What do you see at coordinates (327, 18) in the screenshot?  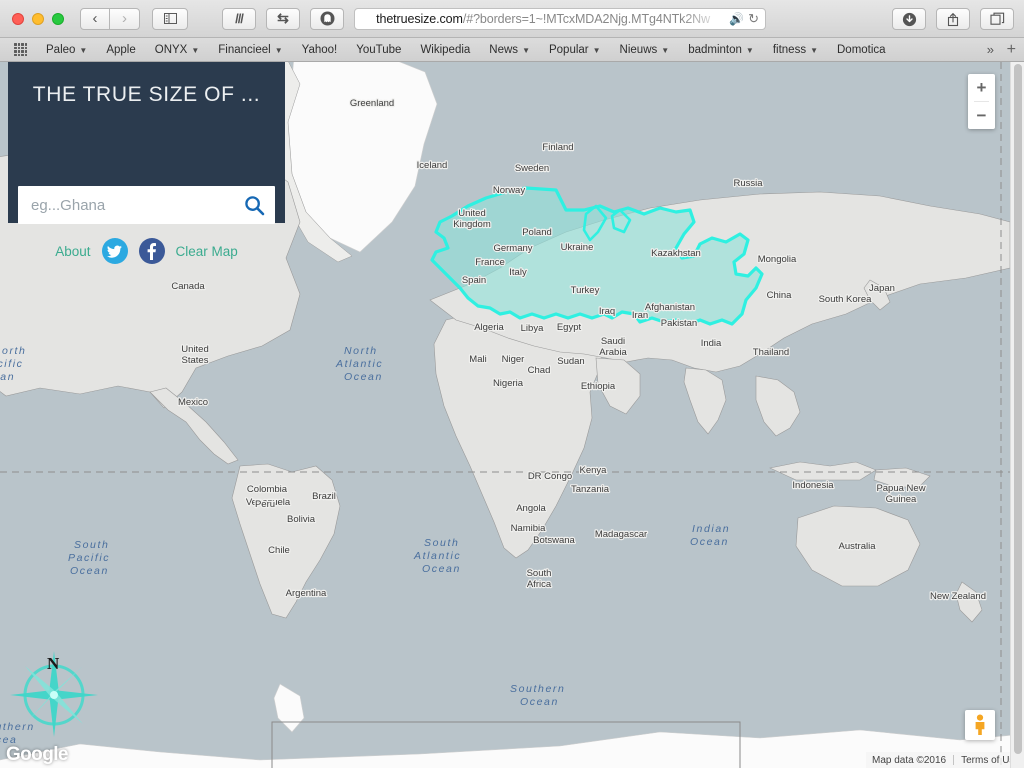 I see `ghostery-extension-button` at bounding box center [327, 18].